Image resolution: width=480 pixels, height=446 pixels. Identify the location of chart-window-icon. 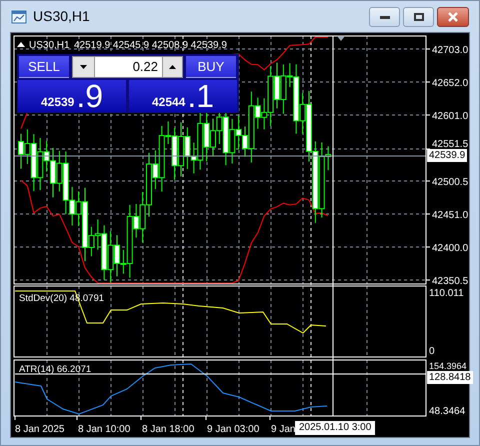
(19, 16).